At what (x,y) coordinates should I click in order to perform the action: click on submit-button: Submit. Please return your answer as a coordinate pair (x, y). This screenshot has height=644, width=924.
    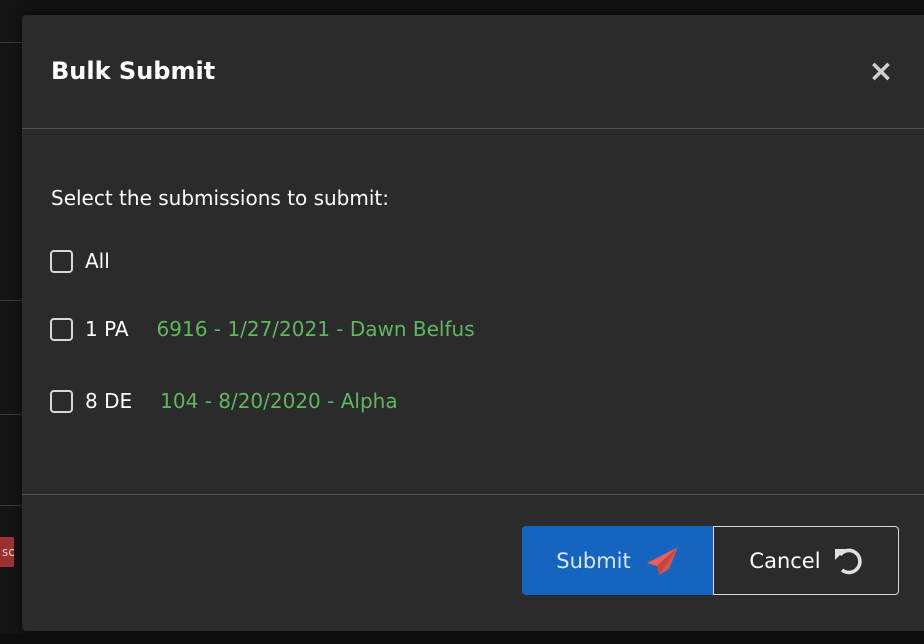
    Looking at the image, I should click on (617, 560).